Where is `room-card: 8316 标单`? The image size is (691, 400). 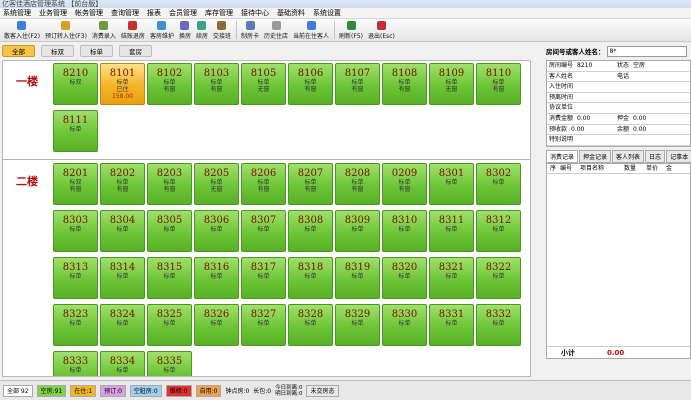 room-card: 8316 标单 is located at coordinates (216, 278).